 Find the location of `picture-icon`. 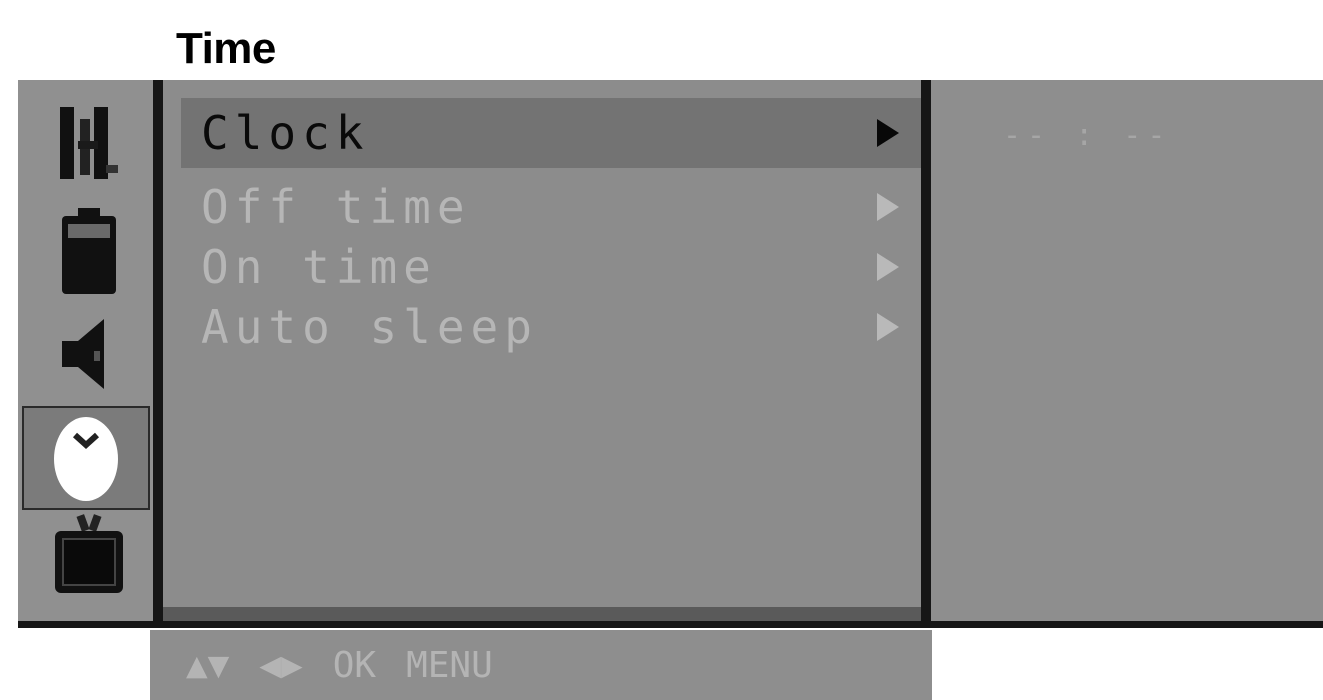

picture-icon is located at coordinates (89, 143).